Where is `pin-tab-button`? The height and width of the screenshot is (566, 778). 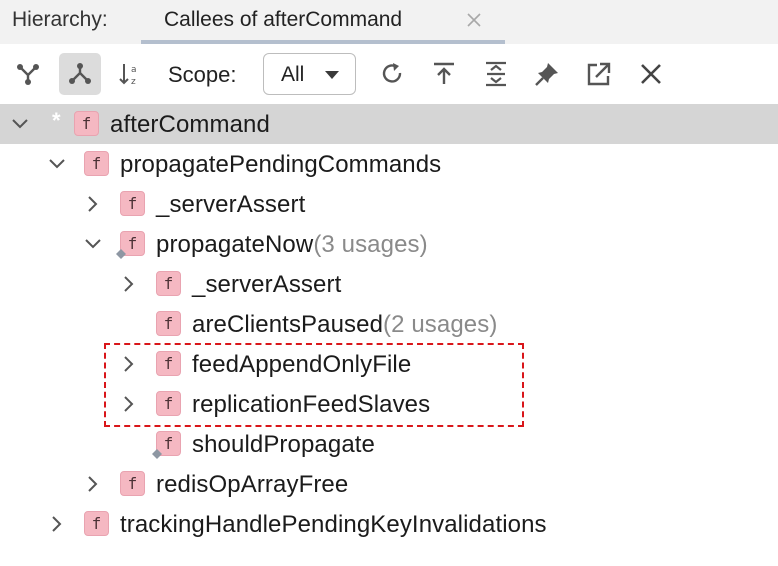 pin-tab-button is located at coordinates (547, 74).